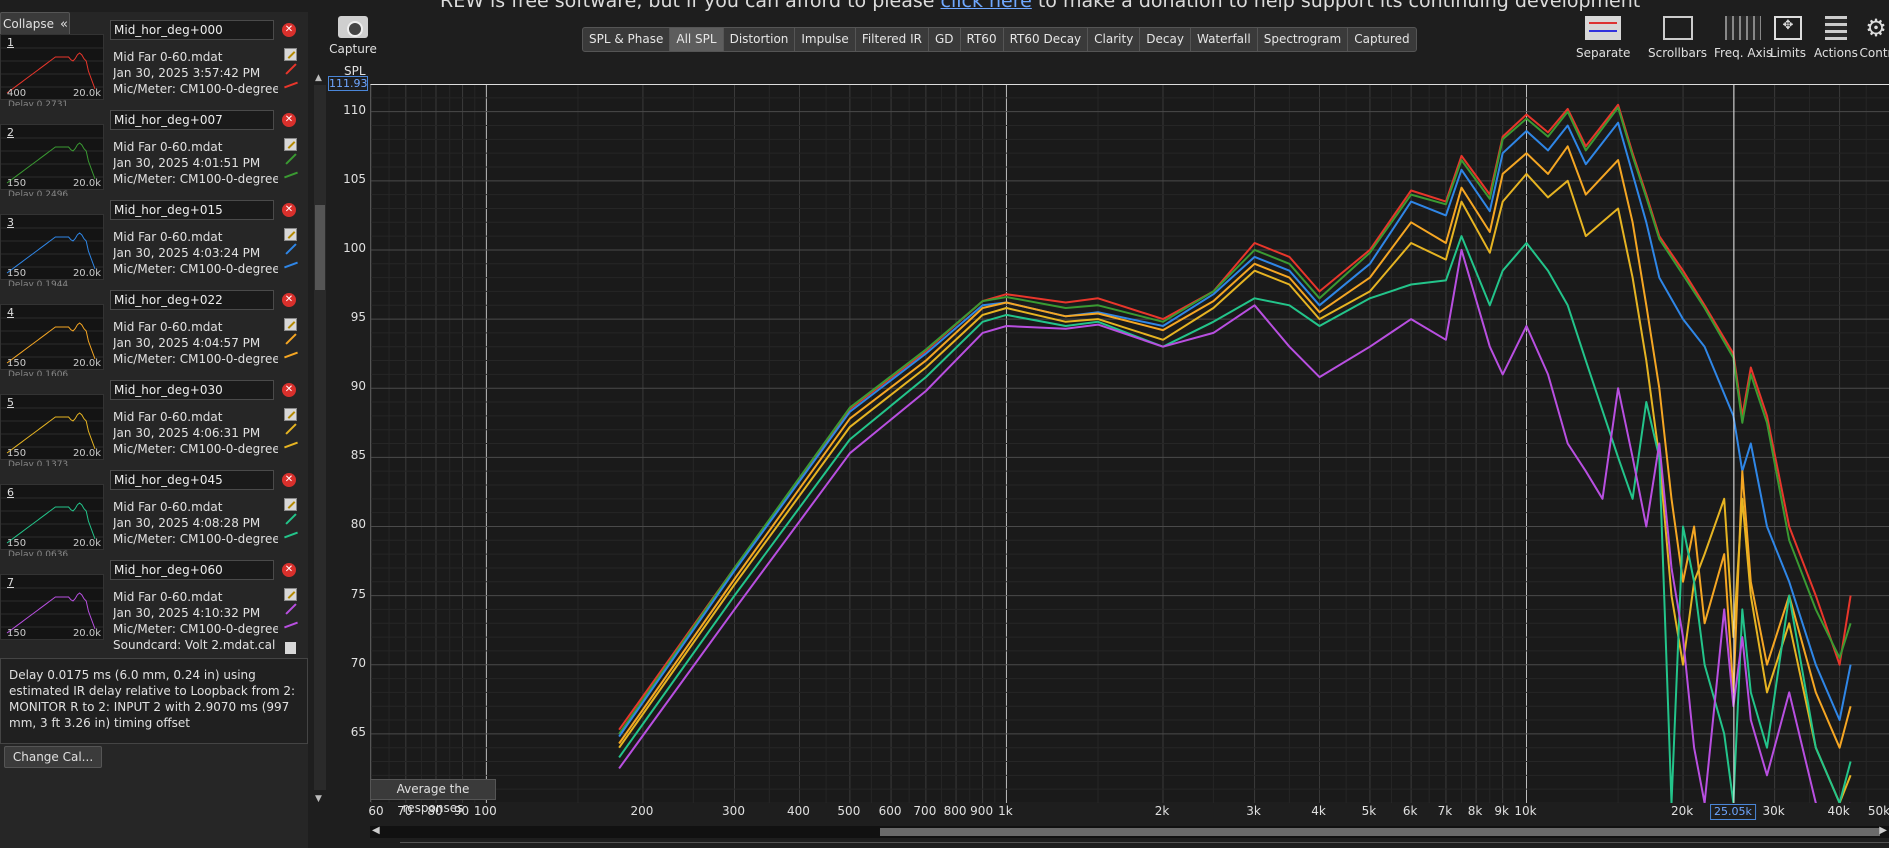 The image size is (1889, 848). Describe the element at coordinates (982, 39) in the screenshot. I see `tab-rt60: RT60` at that location.